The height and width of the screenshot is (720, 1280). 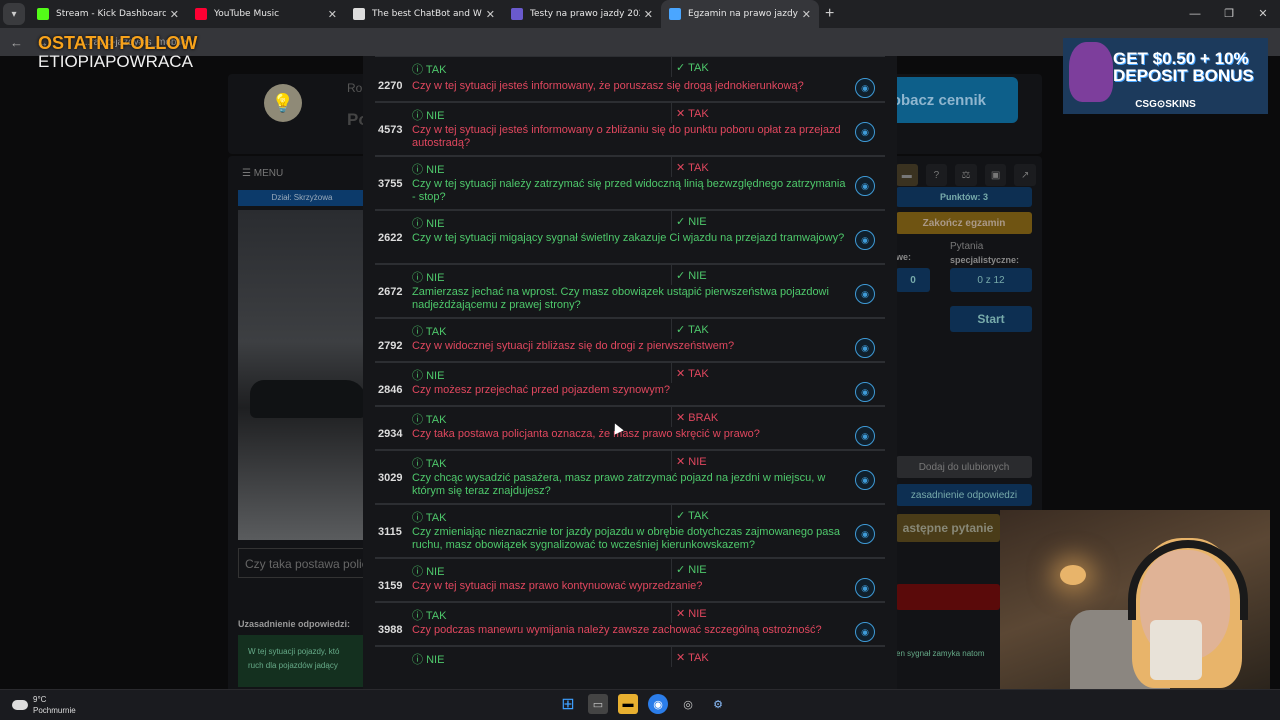 I want to click on given-answer: ⓘ TAK, so click(x=429, y=616).